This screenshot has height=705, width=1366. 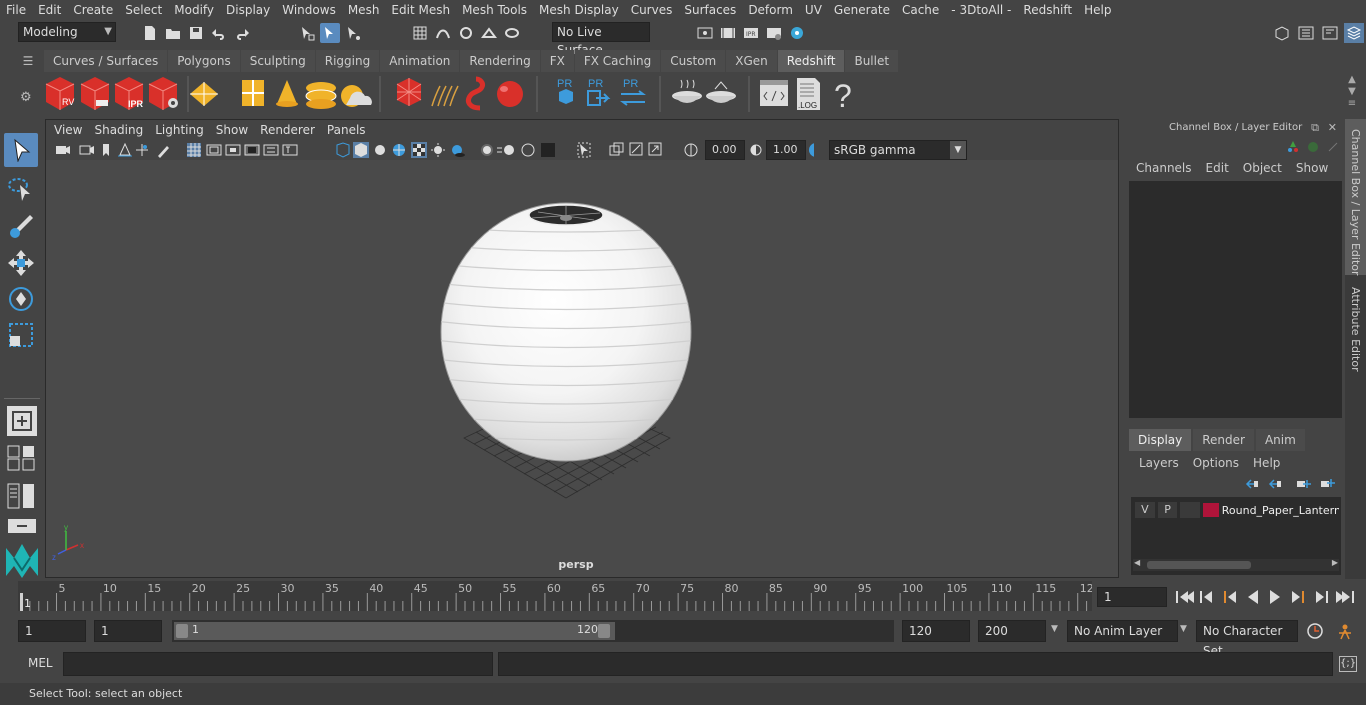 I want to click on float-panel-icon: ⧉, so click(x=1315, y=128).